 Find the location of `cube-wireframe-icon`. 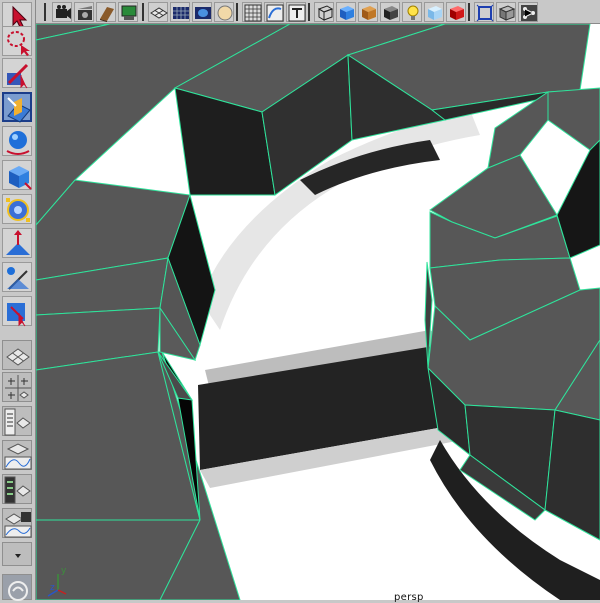

cube-wireframe-icon is located at coordinates (325, 13).